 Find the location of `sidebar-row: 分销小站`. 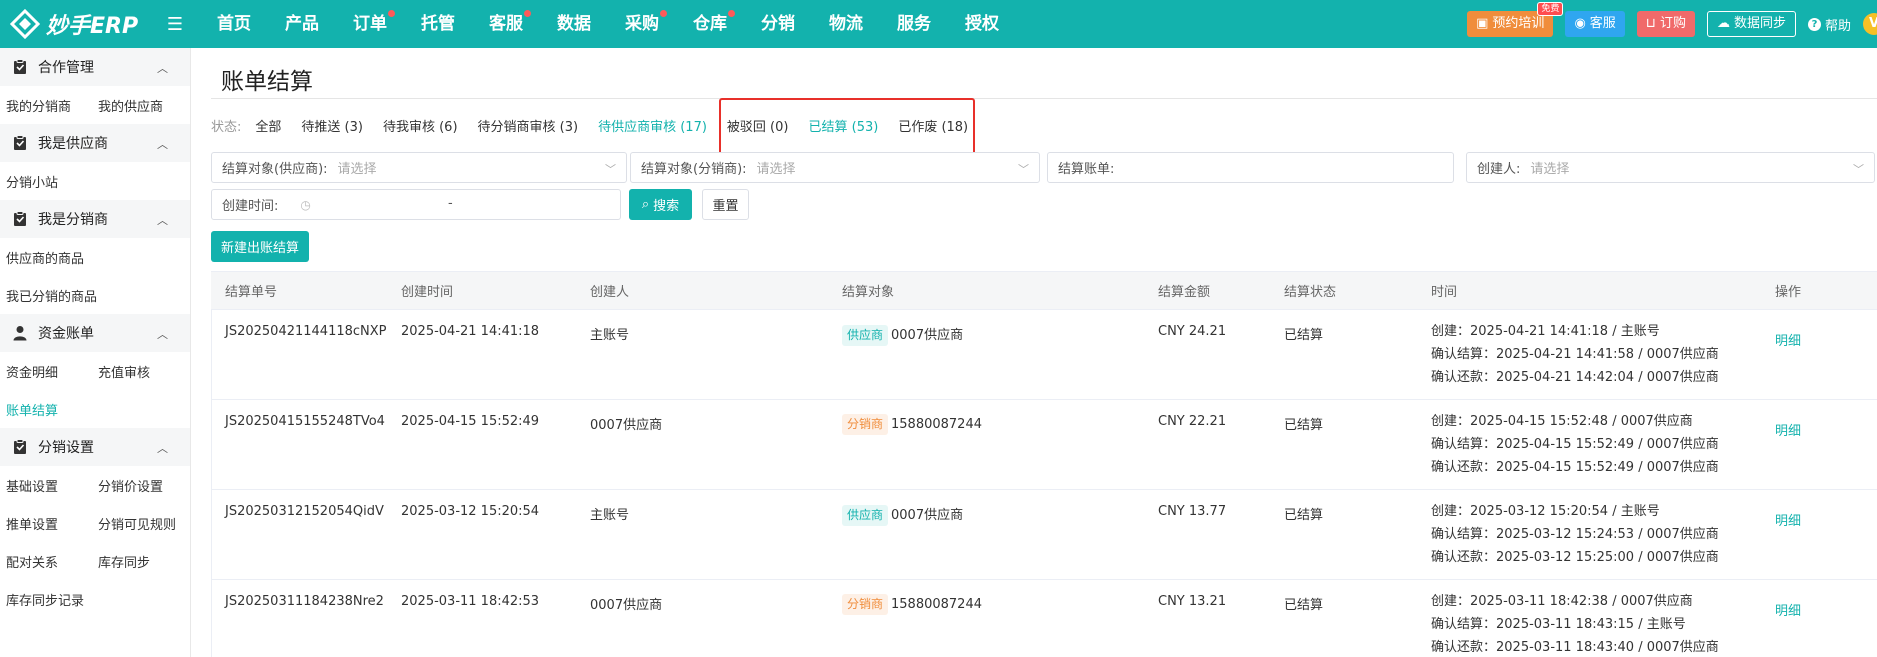

sidebar-row: 分销小站 is located at coordinates (95, 181).